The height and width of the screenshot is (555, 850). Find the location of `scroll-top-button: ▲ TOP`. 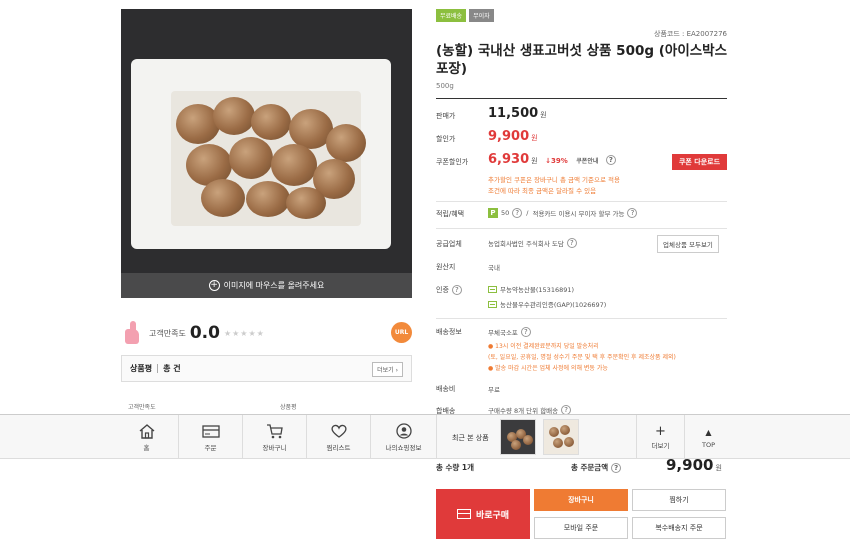

scroll-top-button: ▲ TOP is located at coordinates (708, 437).